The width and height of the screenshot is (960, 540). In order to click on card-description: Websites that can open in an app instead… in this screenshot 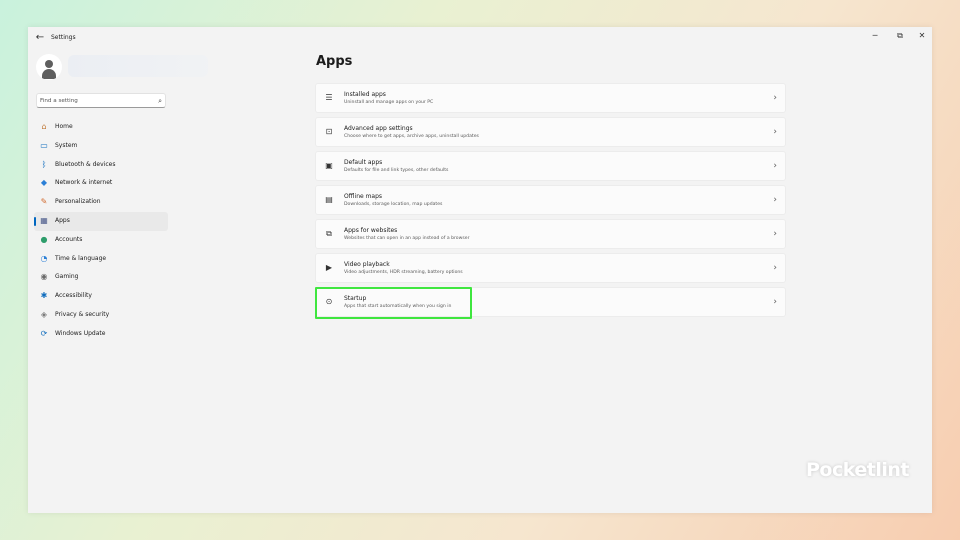, I will do `click(407, 238)`.